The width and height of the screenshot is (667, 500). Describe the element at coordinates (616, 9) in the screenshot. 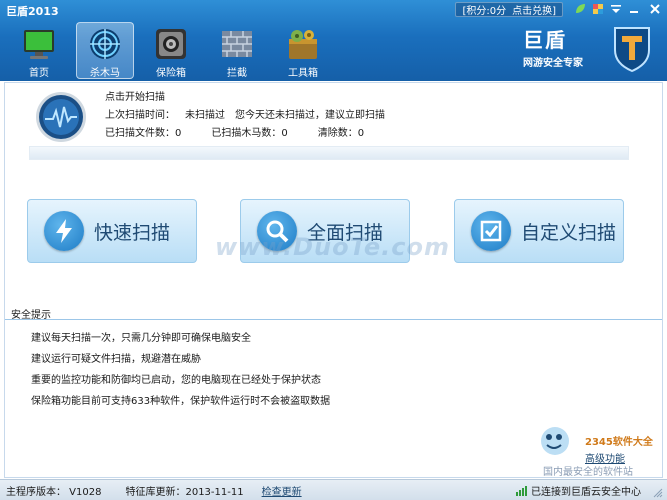

I see `menu-icon` at that location.